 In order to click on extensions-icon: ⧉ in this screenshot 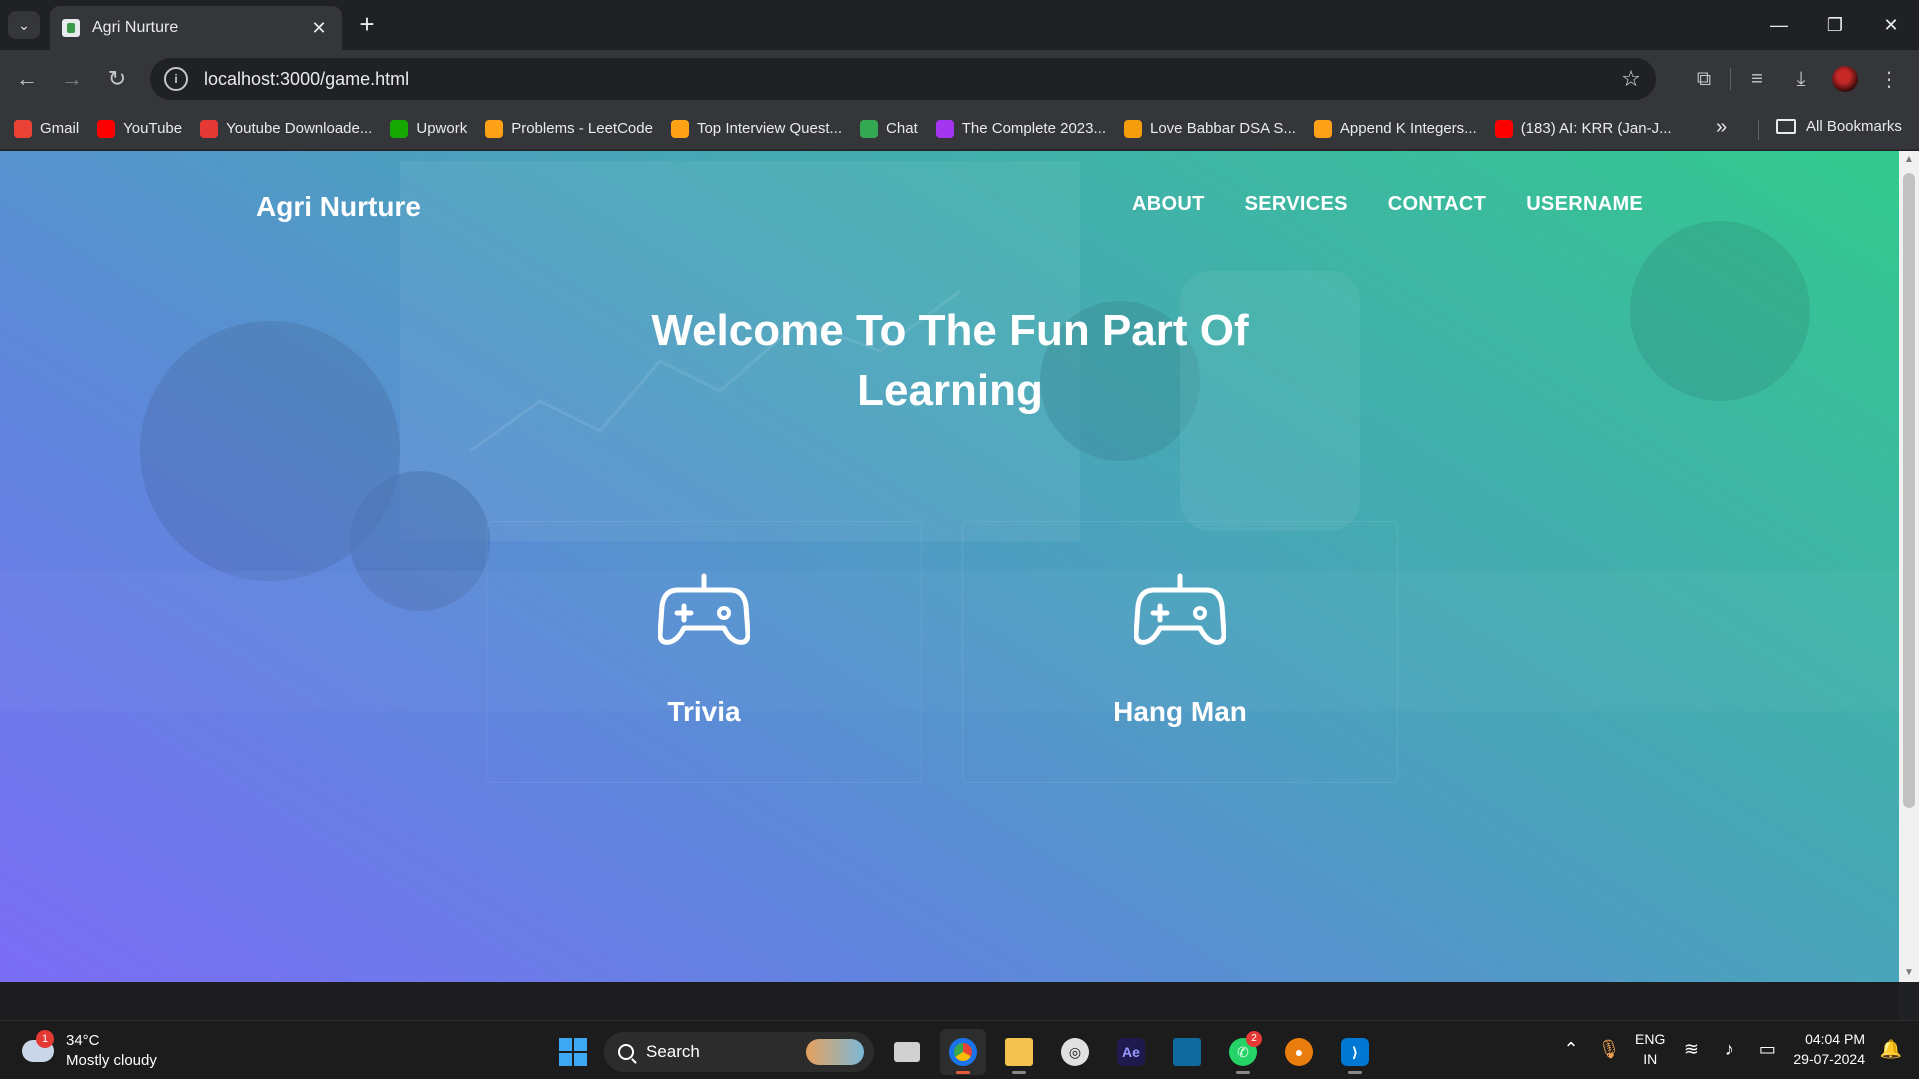, I will do `click(1704, 79)`.